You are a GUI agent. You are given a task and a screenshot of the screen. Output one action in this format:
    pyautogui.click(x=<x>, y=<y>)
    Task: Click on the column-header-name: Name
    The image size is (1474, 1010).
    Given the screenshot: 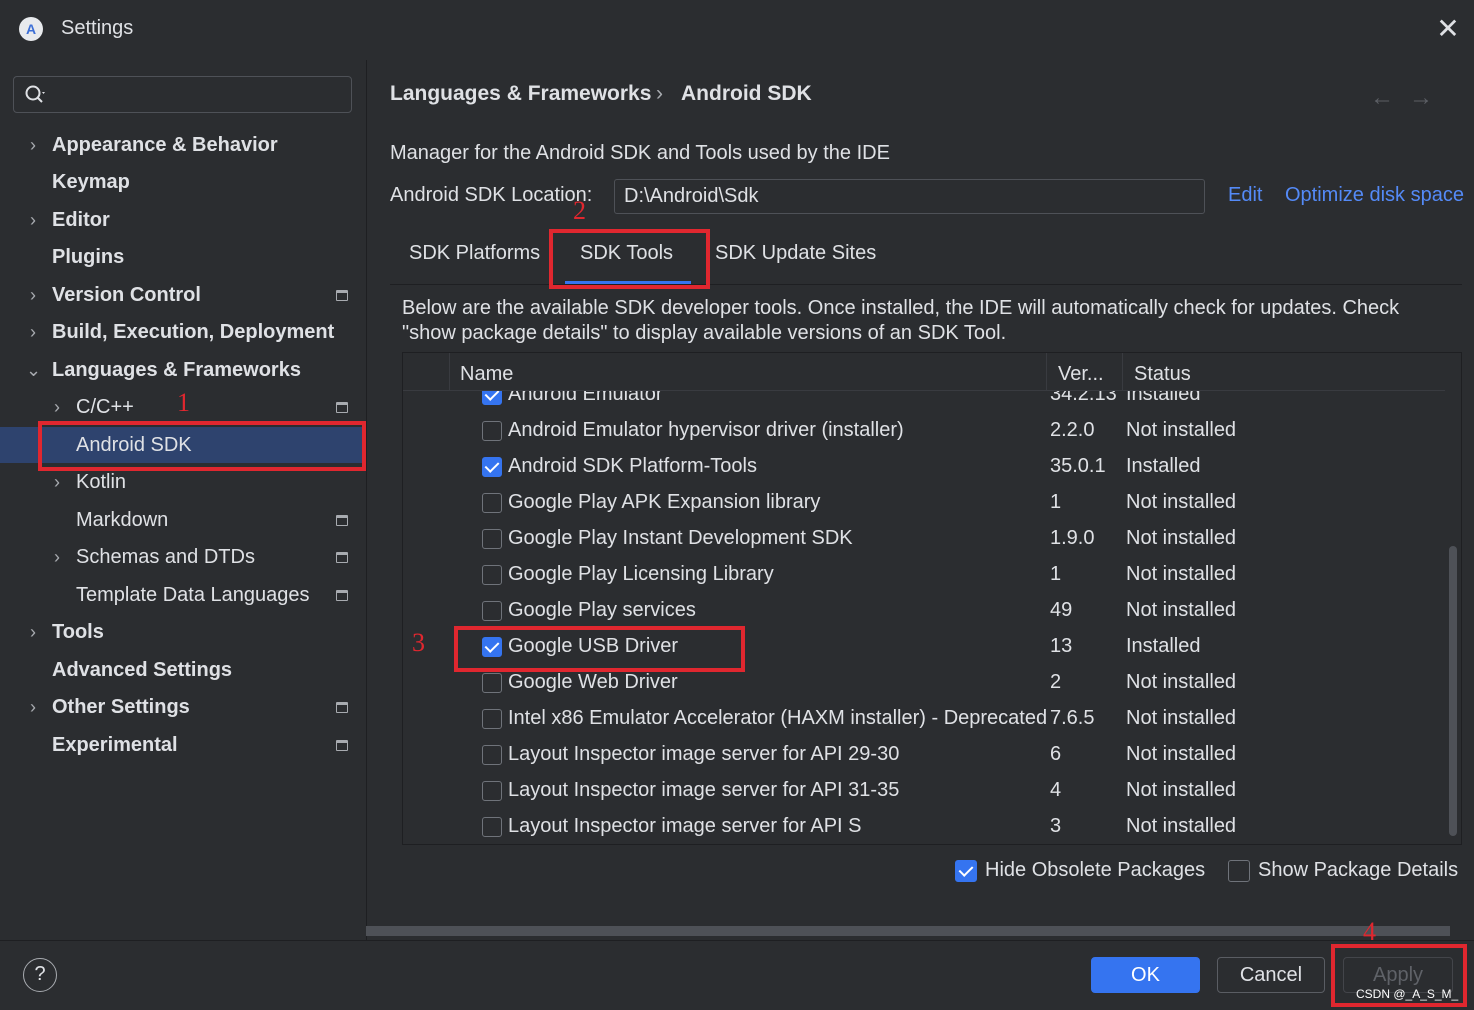 What is the action you would take?
    pyautogui.click(x=486, y=374)
    